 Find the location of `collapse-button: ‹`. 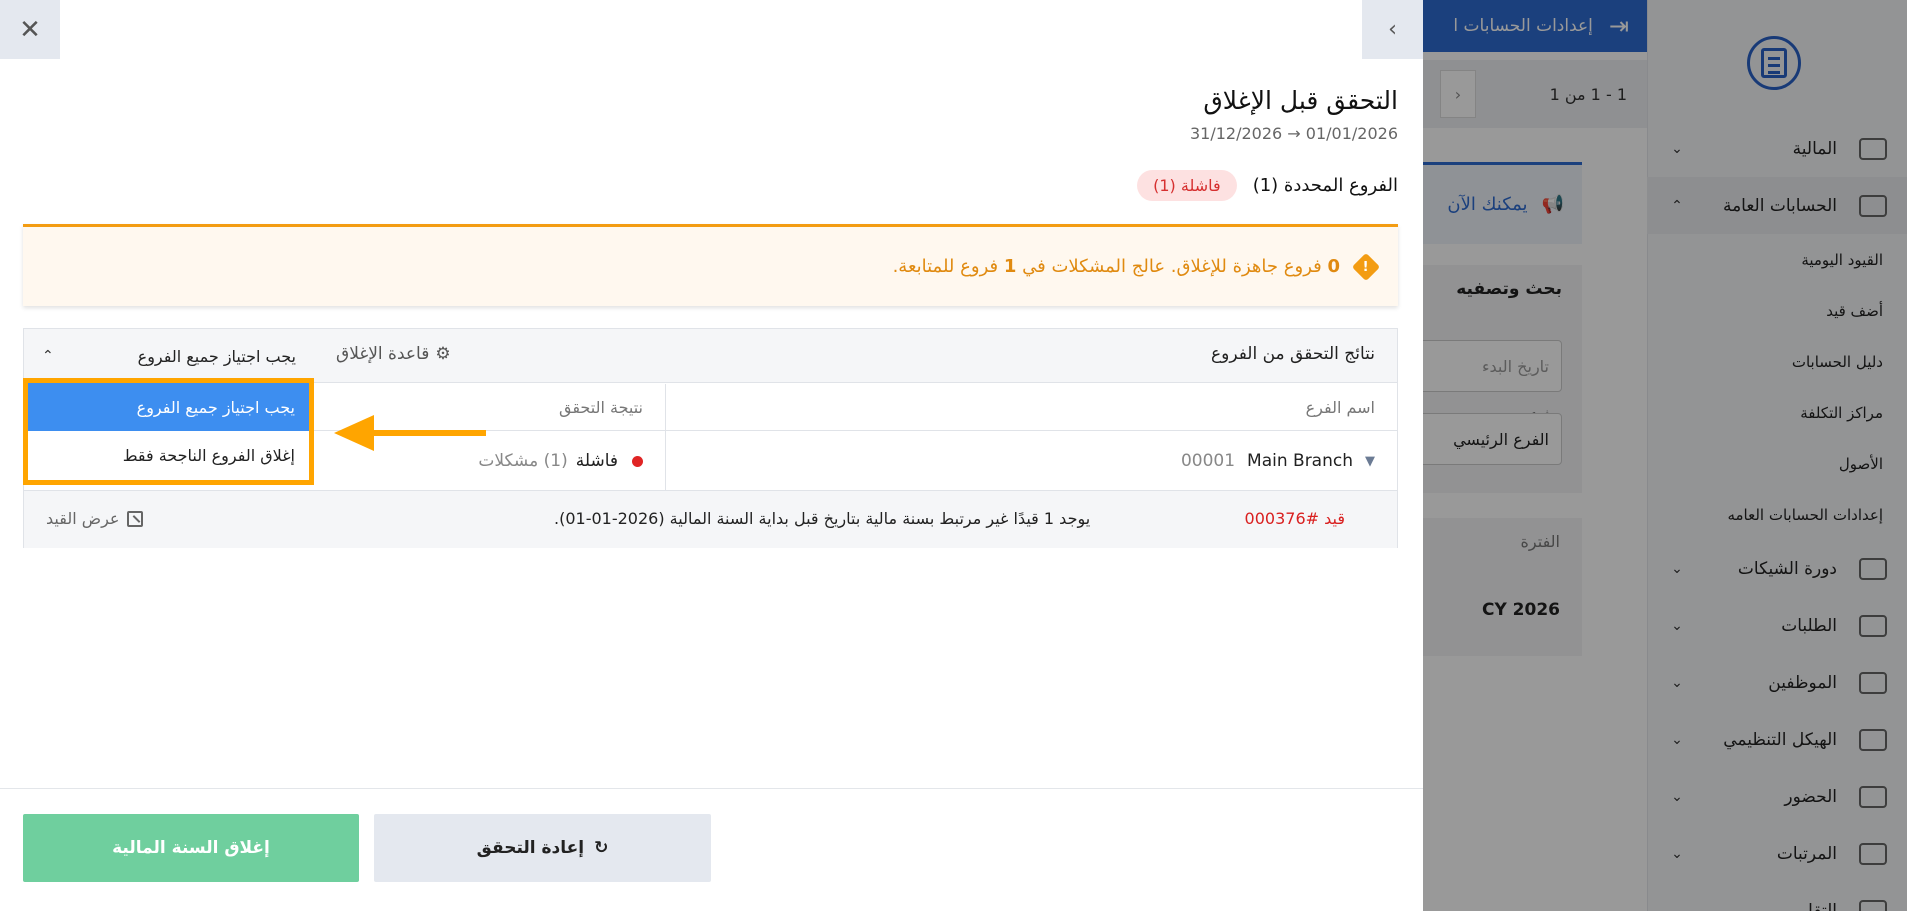

collapse-button: ‹ is located at coordinates (1392, 29).